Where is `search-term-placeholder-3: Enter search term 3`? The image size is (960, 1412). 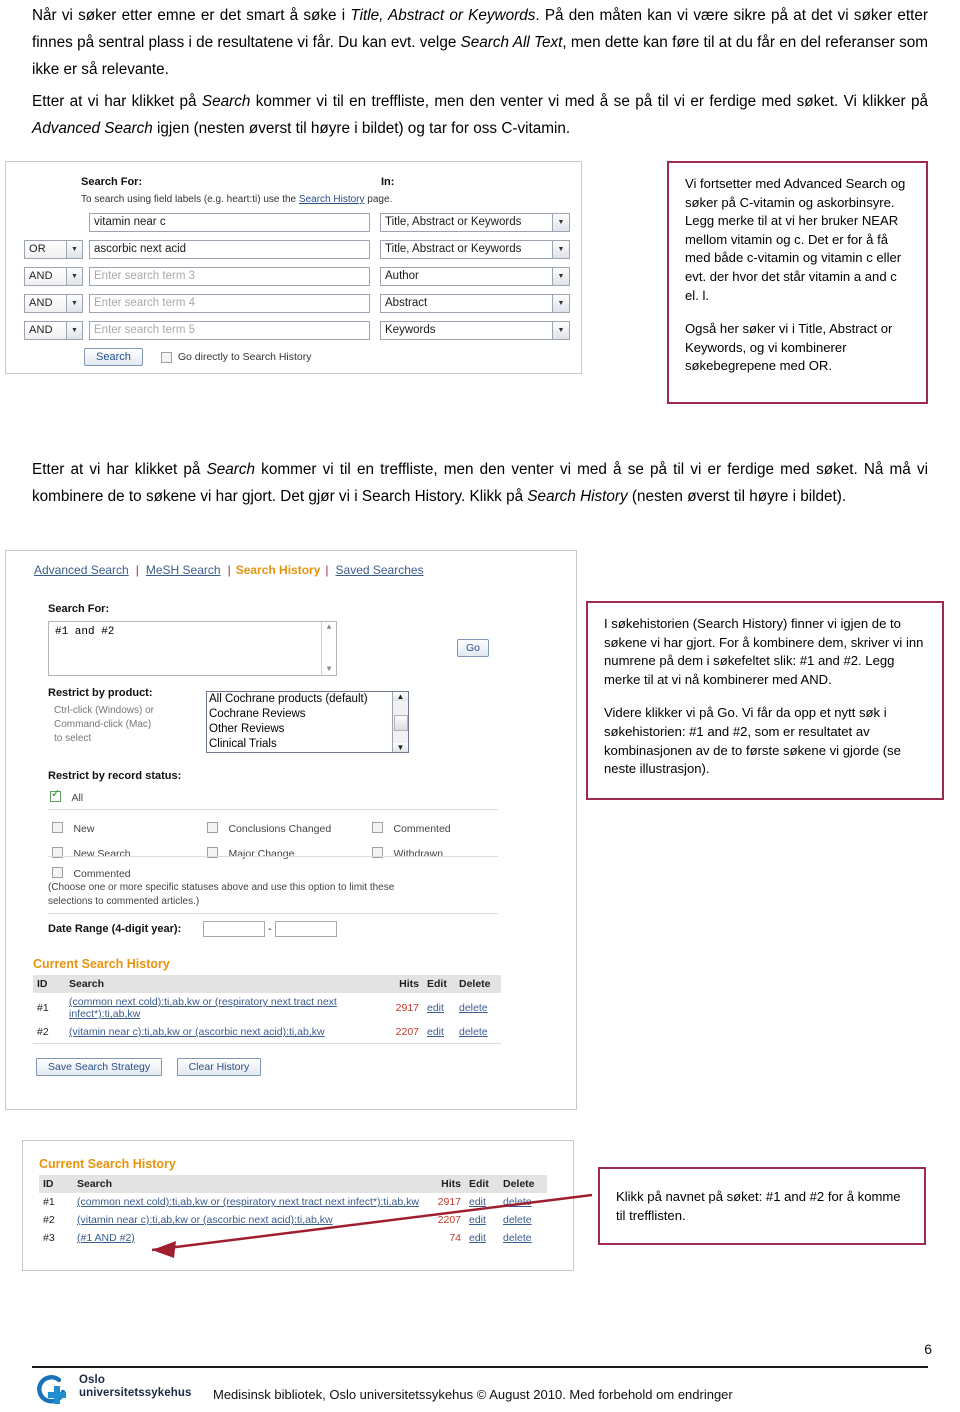
search-term-placeholder-3: Enter search term 3 is located at coordinates (144, 276).